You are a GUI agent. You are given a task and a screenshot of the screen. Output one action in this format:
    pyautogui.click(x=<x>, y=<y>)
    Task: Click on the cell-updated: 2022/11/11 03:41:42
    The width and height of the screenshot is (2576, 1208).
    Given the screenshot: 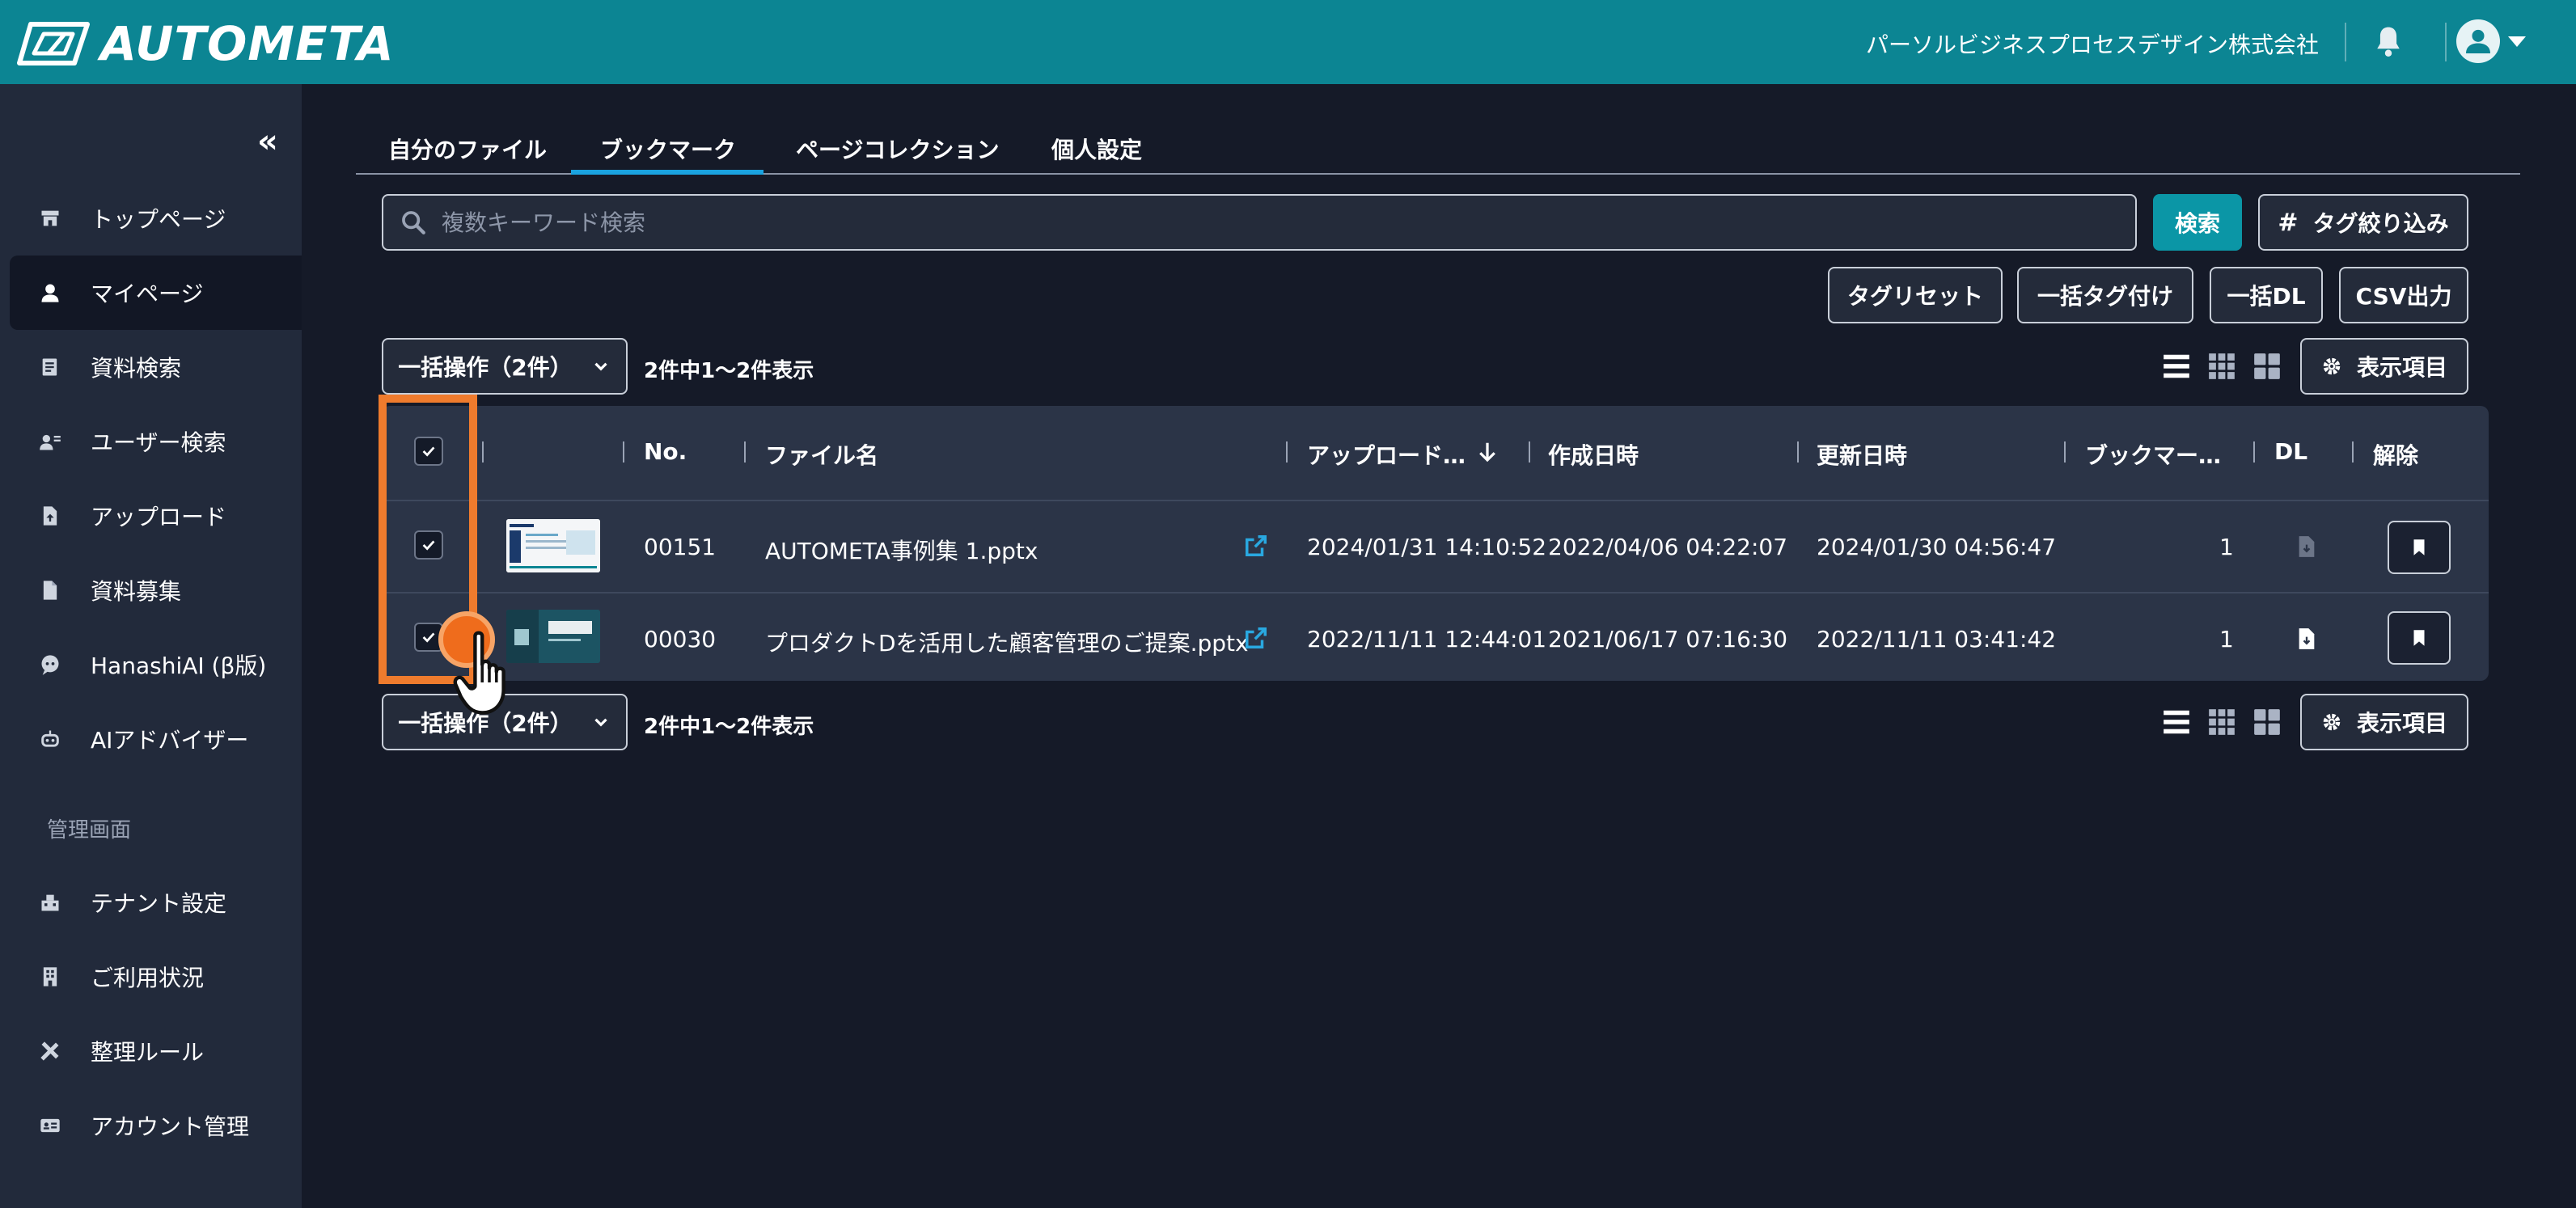 What is the action you would take?
    pyautogui.click(x=1937, y=639)
    